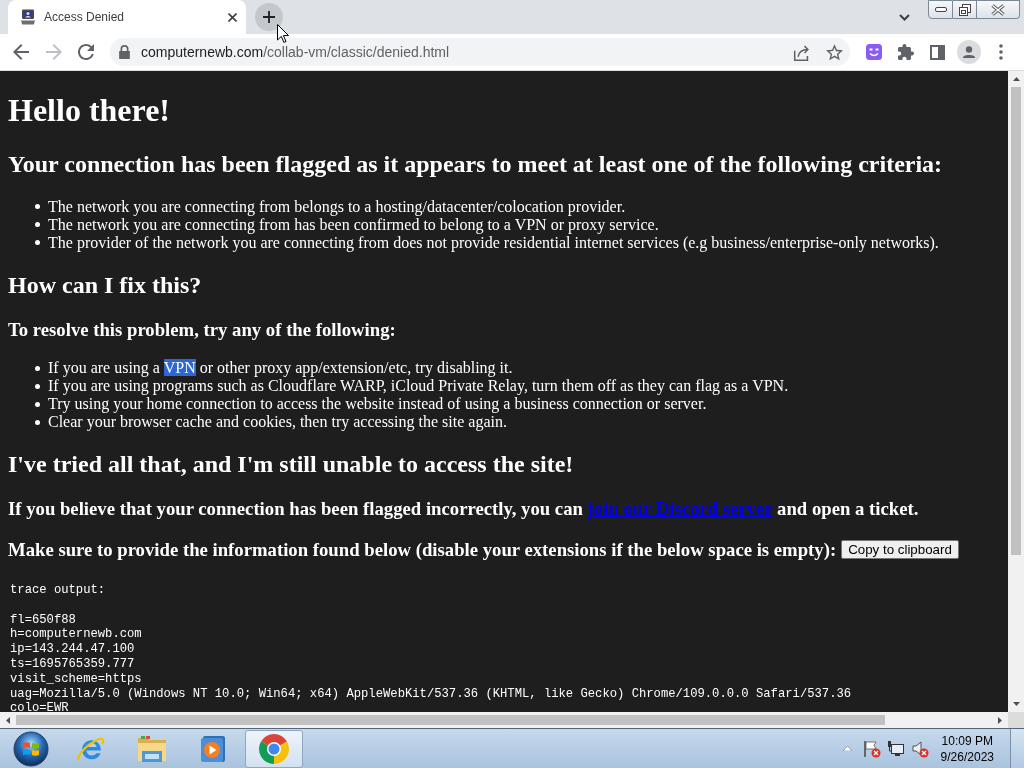 The height and width of the screenshot is (768, 1024). What do you see at coordinates (1001, 52) in the screenshot?
I see `menu-icon` at bounding box center [1001, 52].